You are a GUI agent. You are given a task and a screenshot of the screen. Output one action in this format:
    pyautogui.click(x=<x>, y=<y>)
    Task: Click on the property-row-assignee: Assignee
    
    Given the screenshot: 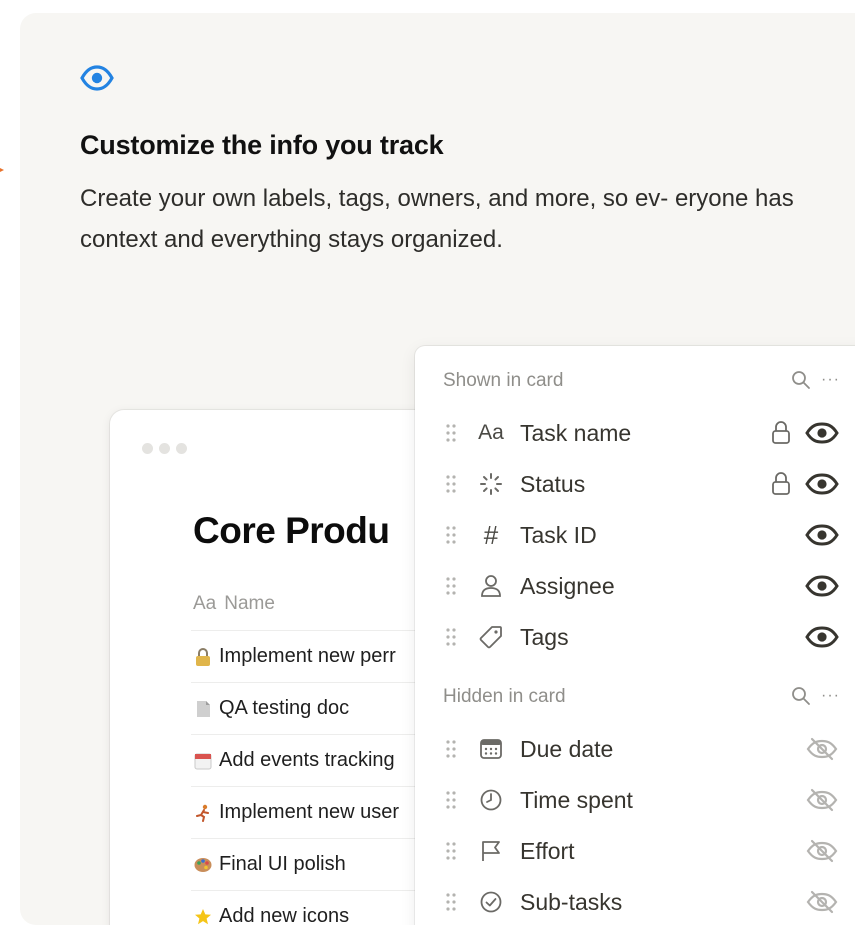 What is the action you would take?
    pyautogui.click(x=635, y=586)
    